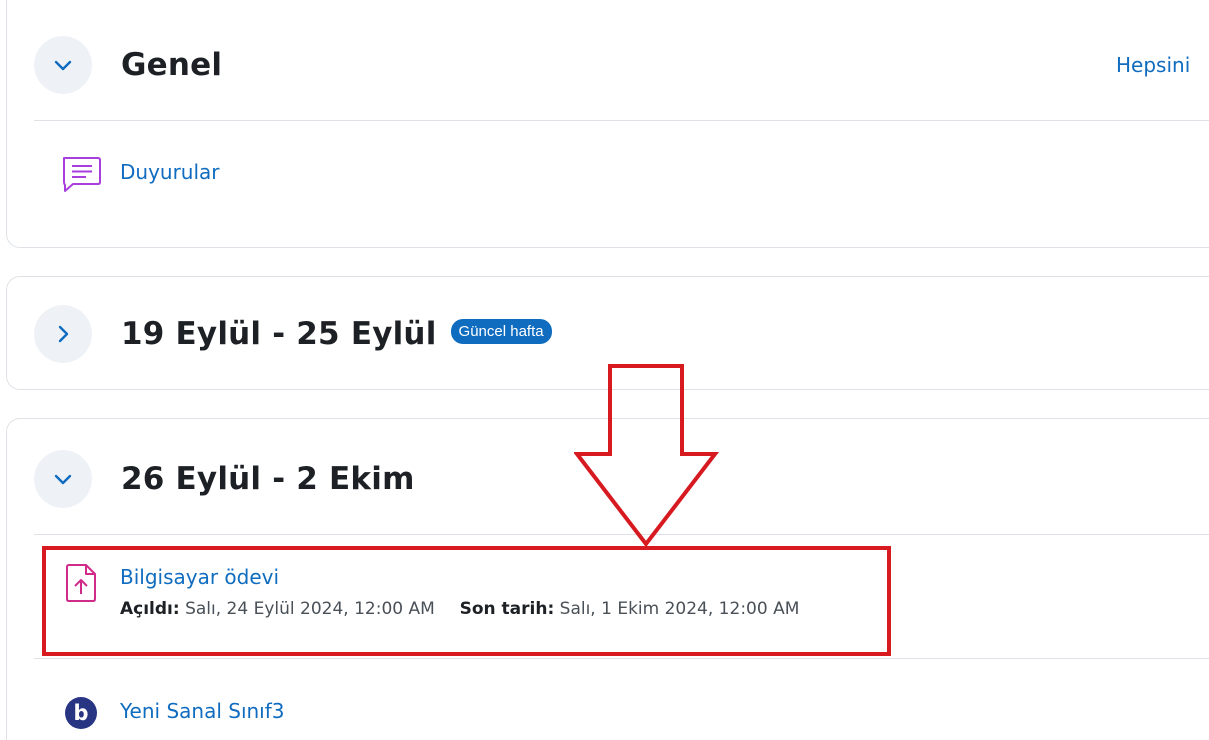 Image resolution: width=1209 pixels, height=740 pixels. Describe the element at coordinates (172, 65) in the screenshot. I see `section-title-genel: Genel` at that location.